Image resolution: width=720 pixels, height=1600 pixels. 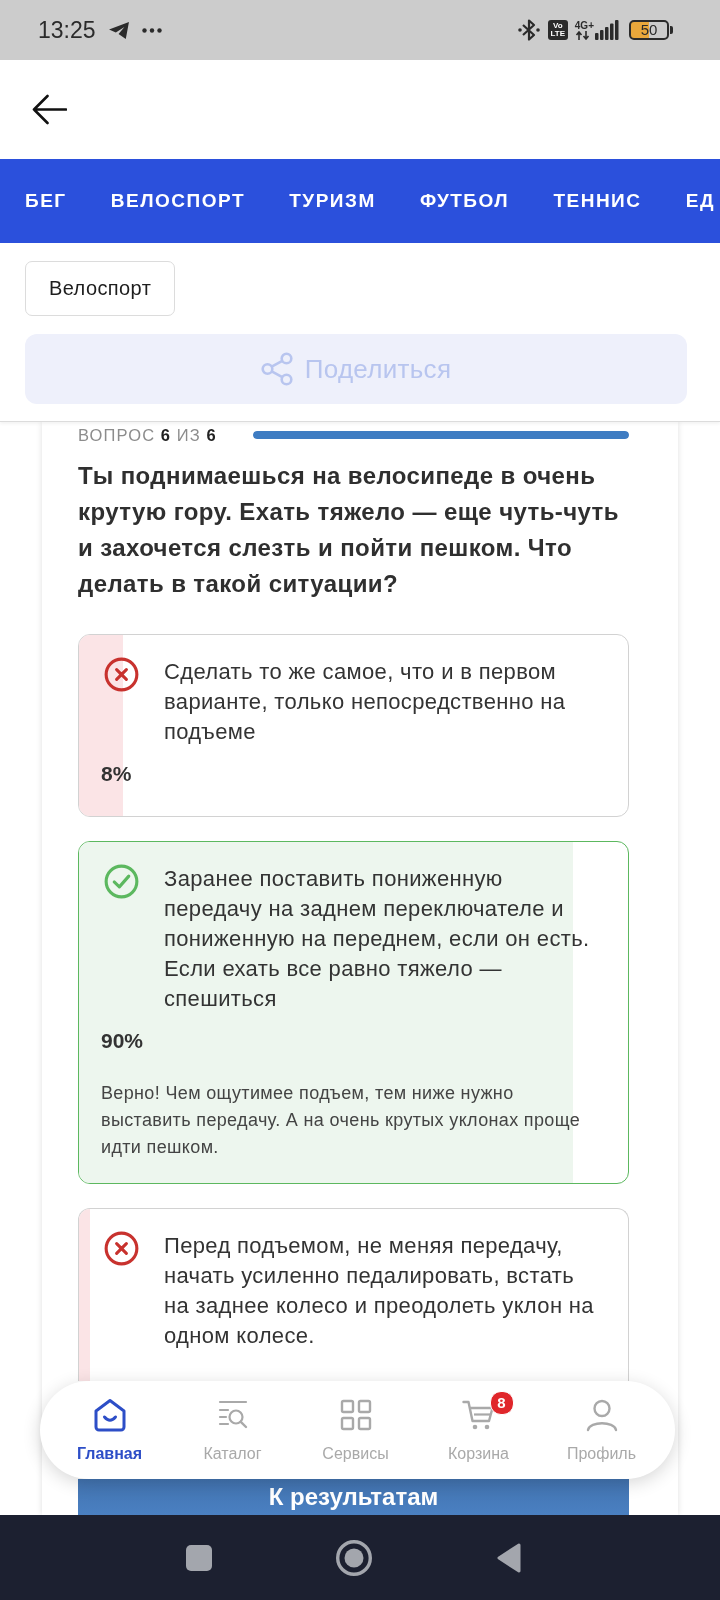 What do you see at coordinates (501, 1403) in the screenshot?
I see `count-badge: 8` at bounding box center [501, 1403].